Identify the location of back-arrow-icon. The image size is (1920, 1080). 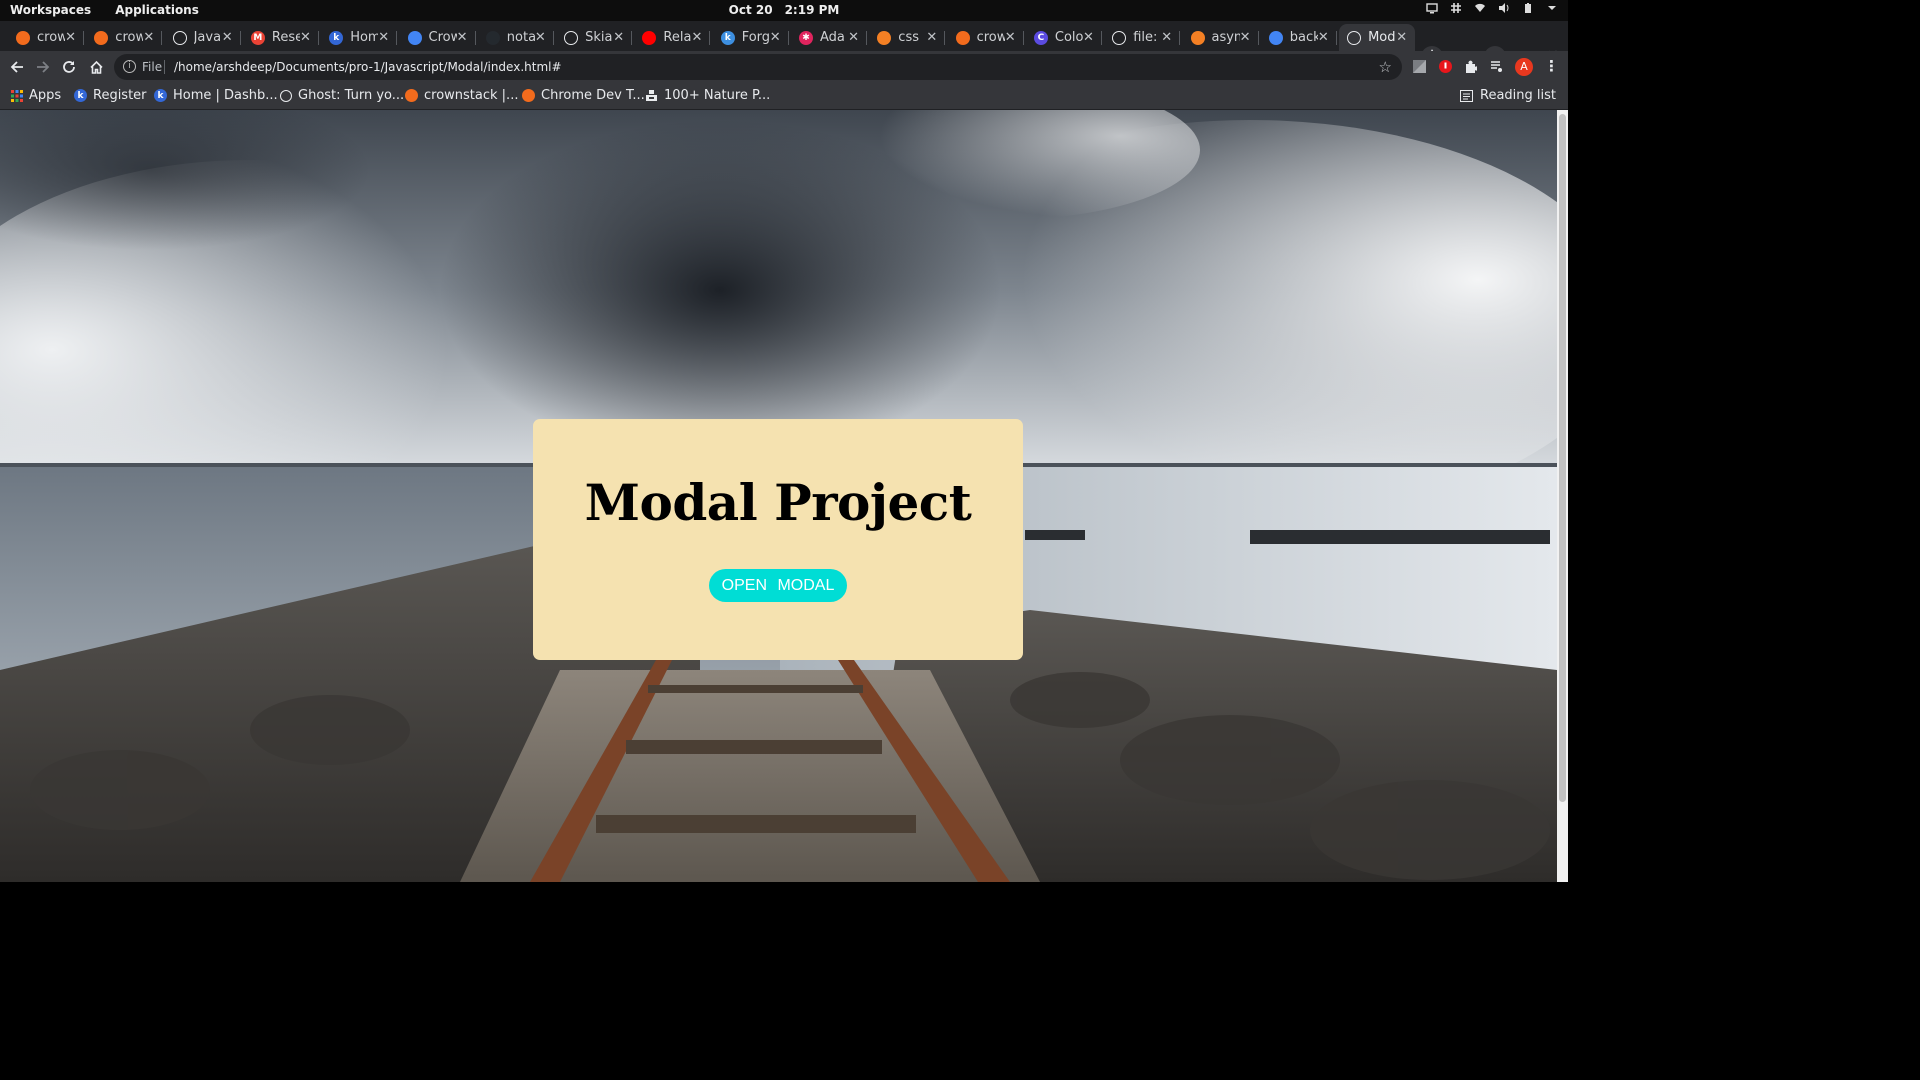
(16, 67).